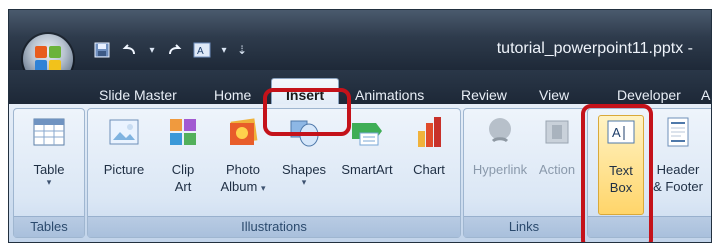  Describe the element at coordinates (705, 95) in the screenshot. I see `tab-add-ins: A` at that location.